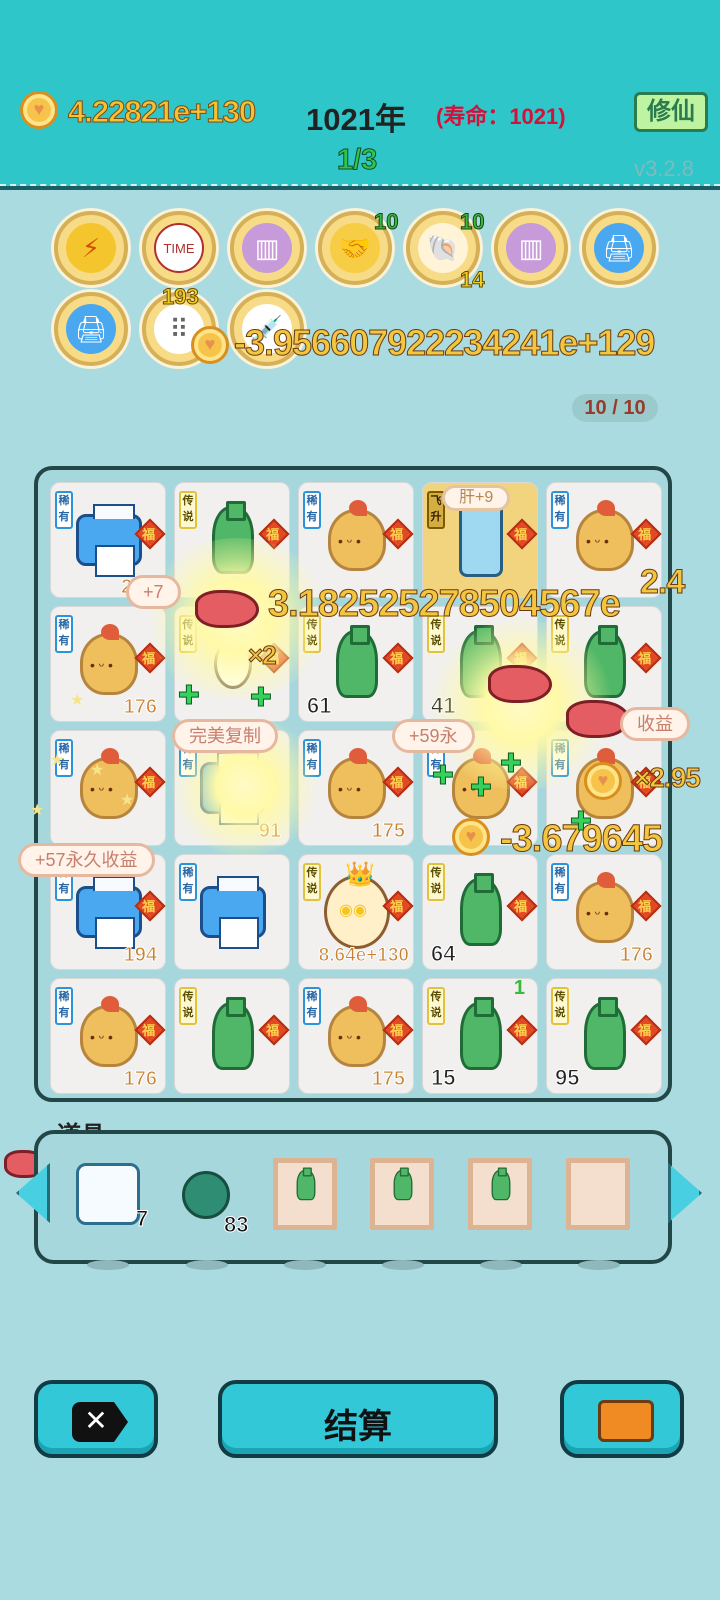  What do you see at coordinates (476, 498) in the screenshot?
I see `fridge-bubble: 肝+9` at bounding box center [476, 498].